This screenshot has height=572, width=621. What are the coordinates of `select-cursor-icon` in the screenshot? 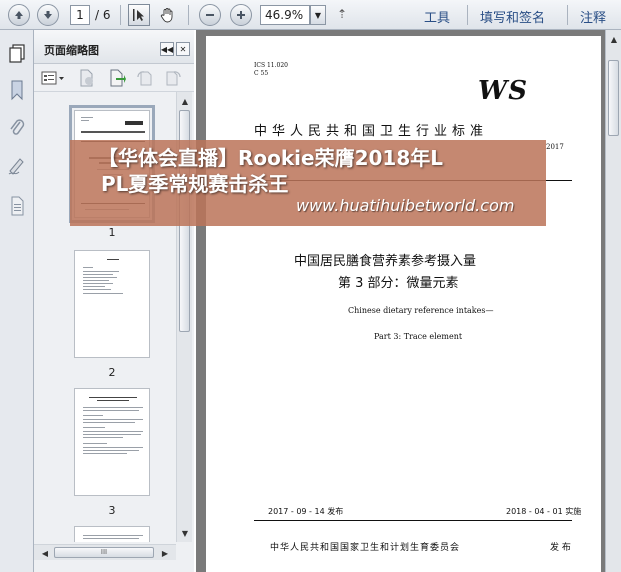 It's located at (138, 15).